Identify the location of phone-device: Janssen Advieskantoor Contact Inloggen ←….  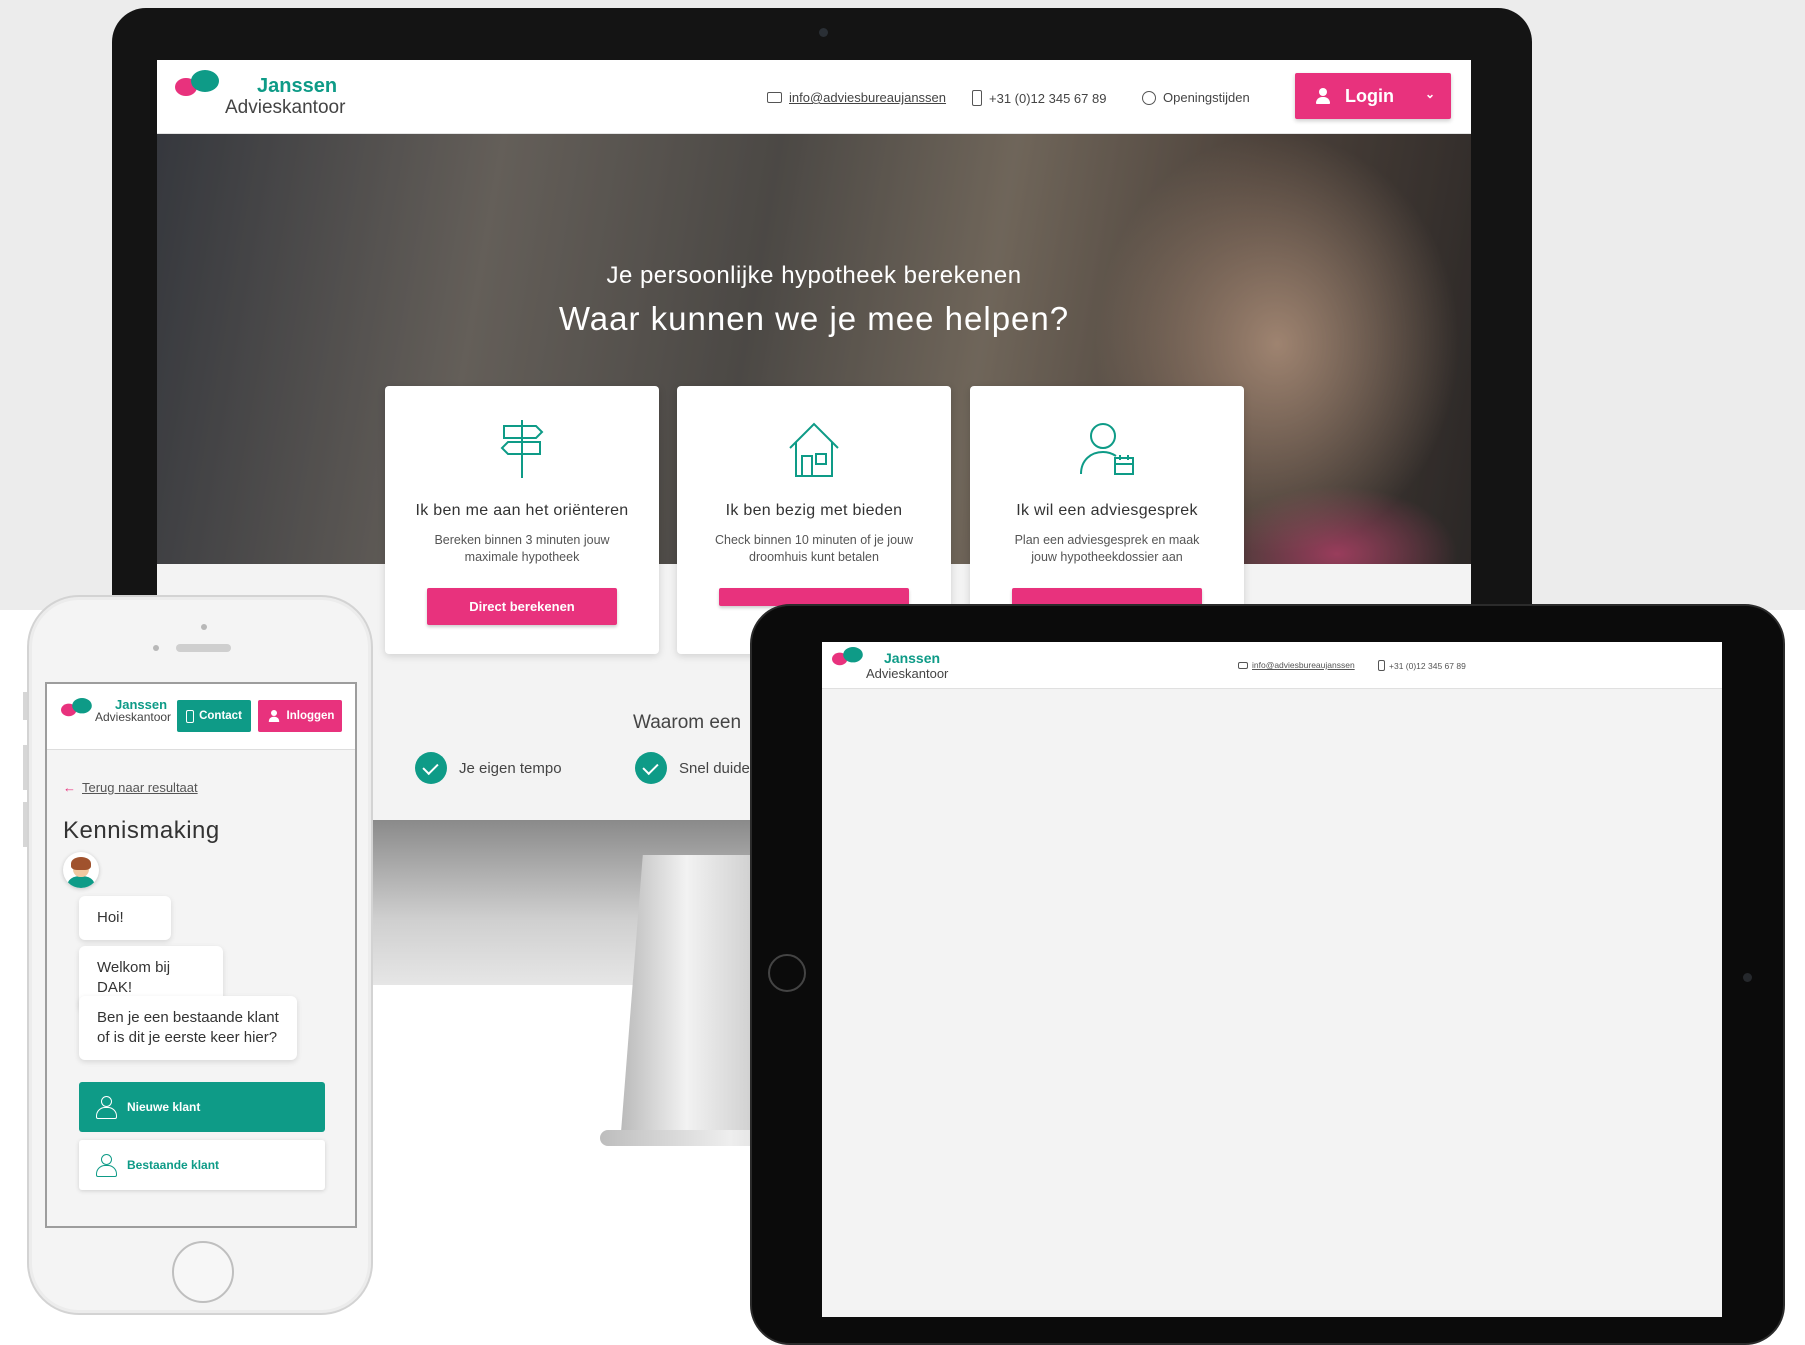
(198, 955).